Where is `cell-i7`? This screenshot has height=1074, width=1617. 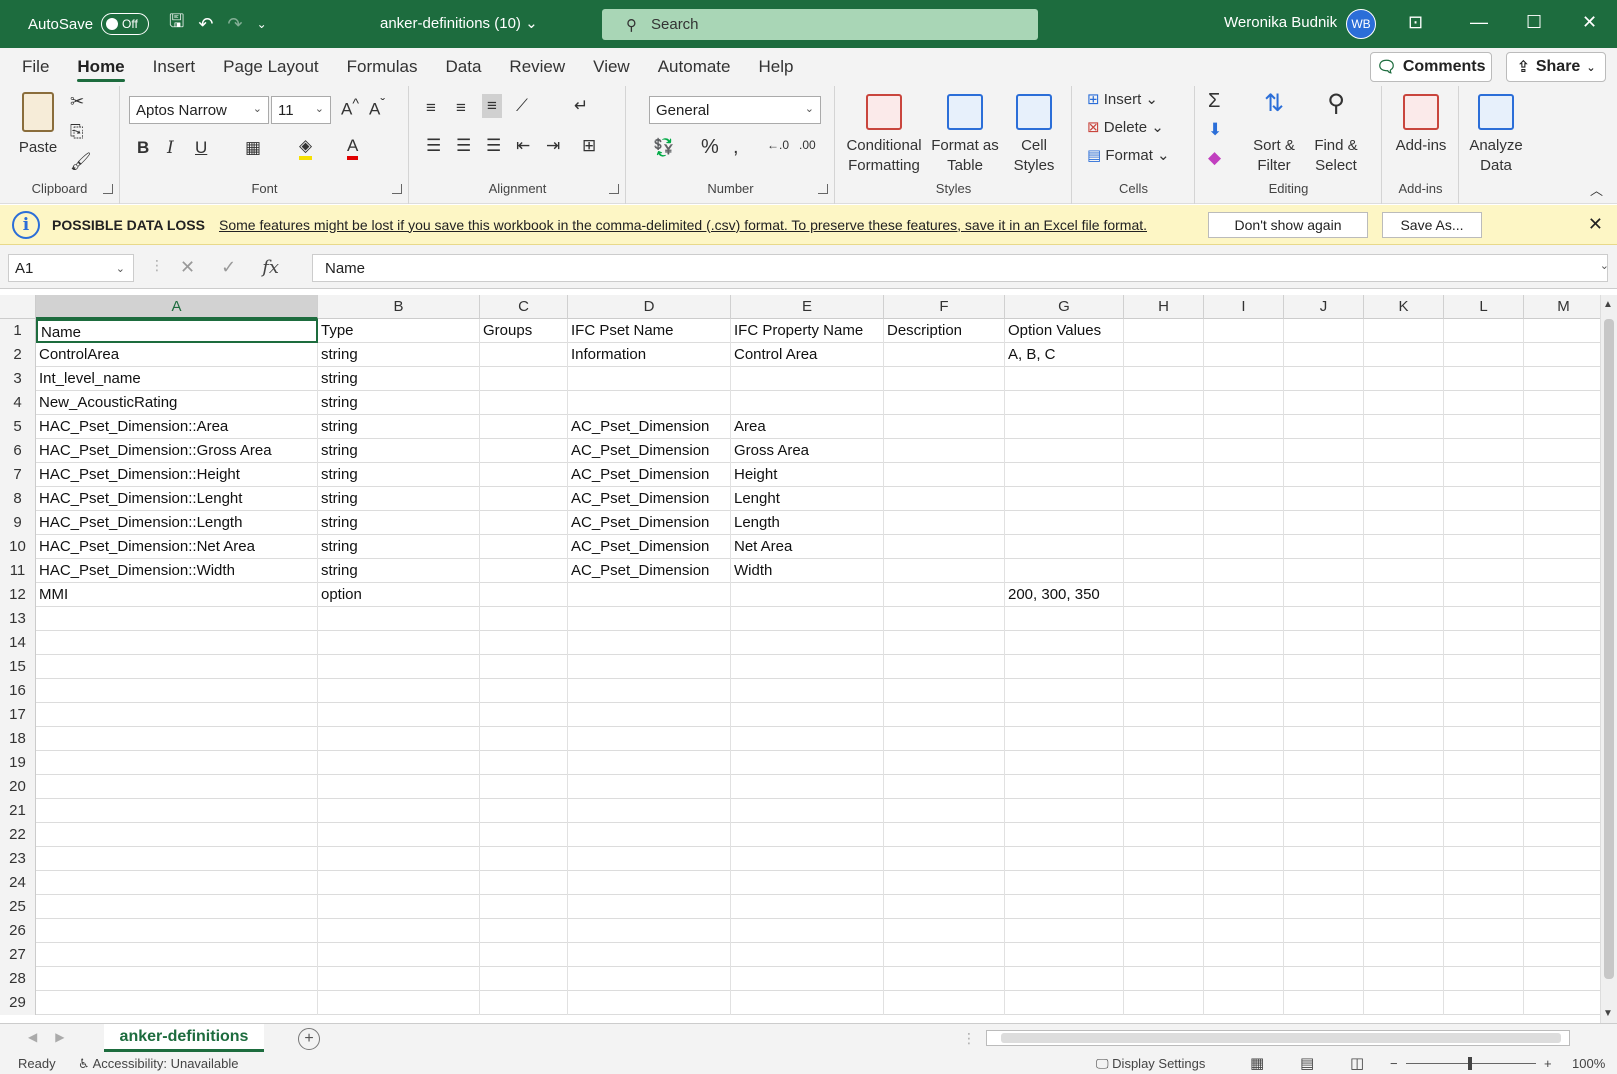
cell-i7 is located at coordinates (1244, 475).